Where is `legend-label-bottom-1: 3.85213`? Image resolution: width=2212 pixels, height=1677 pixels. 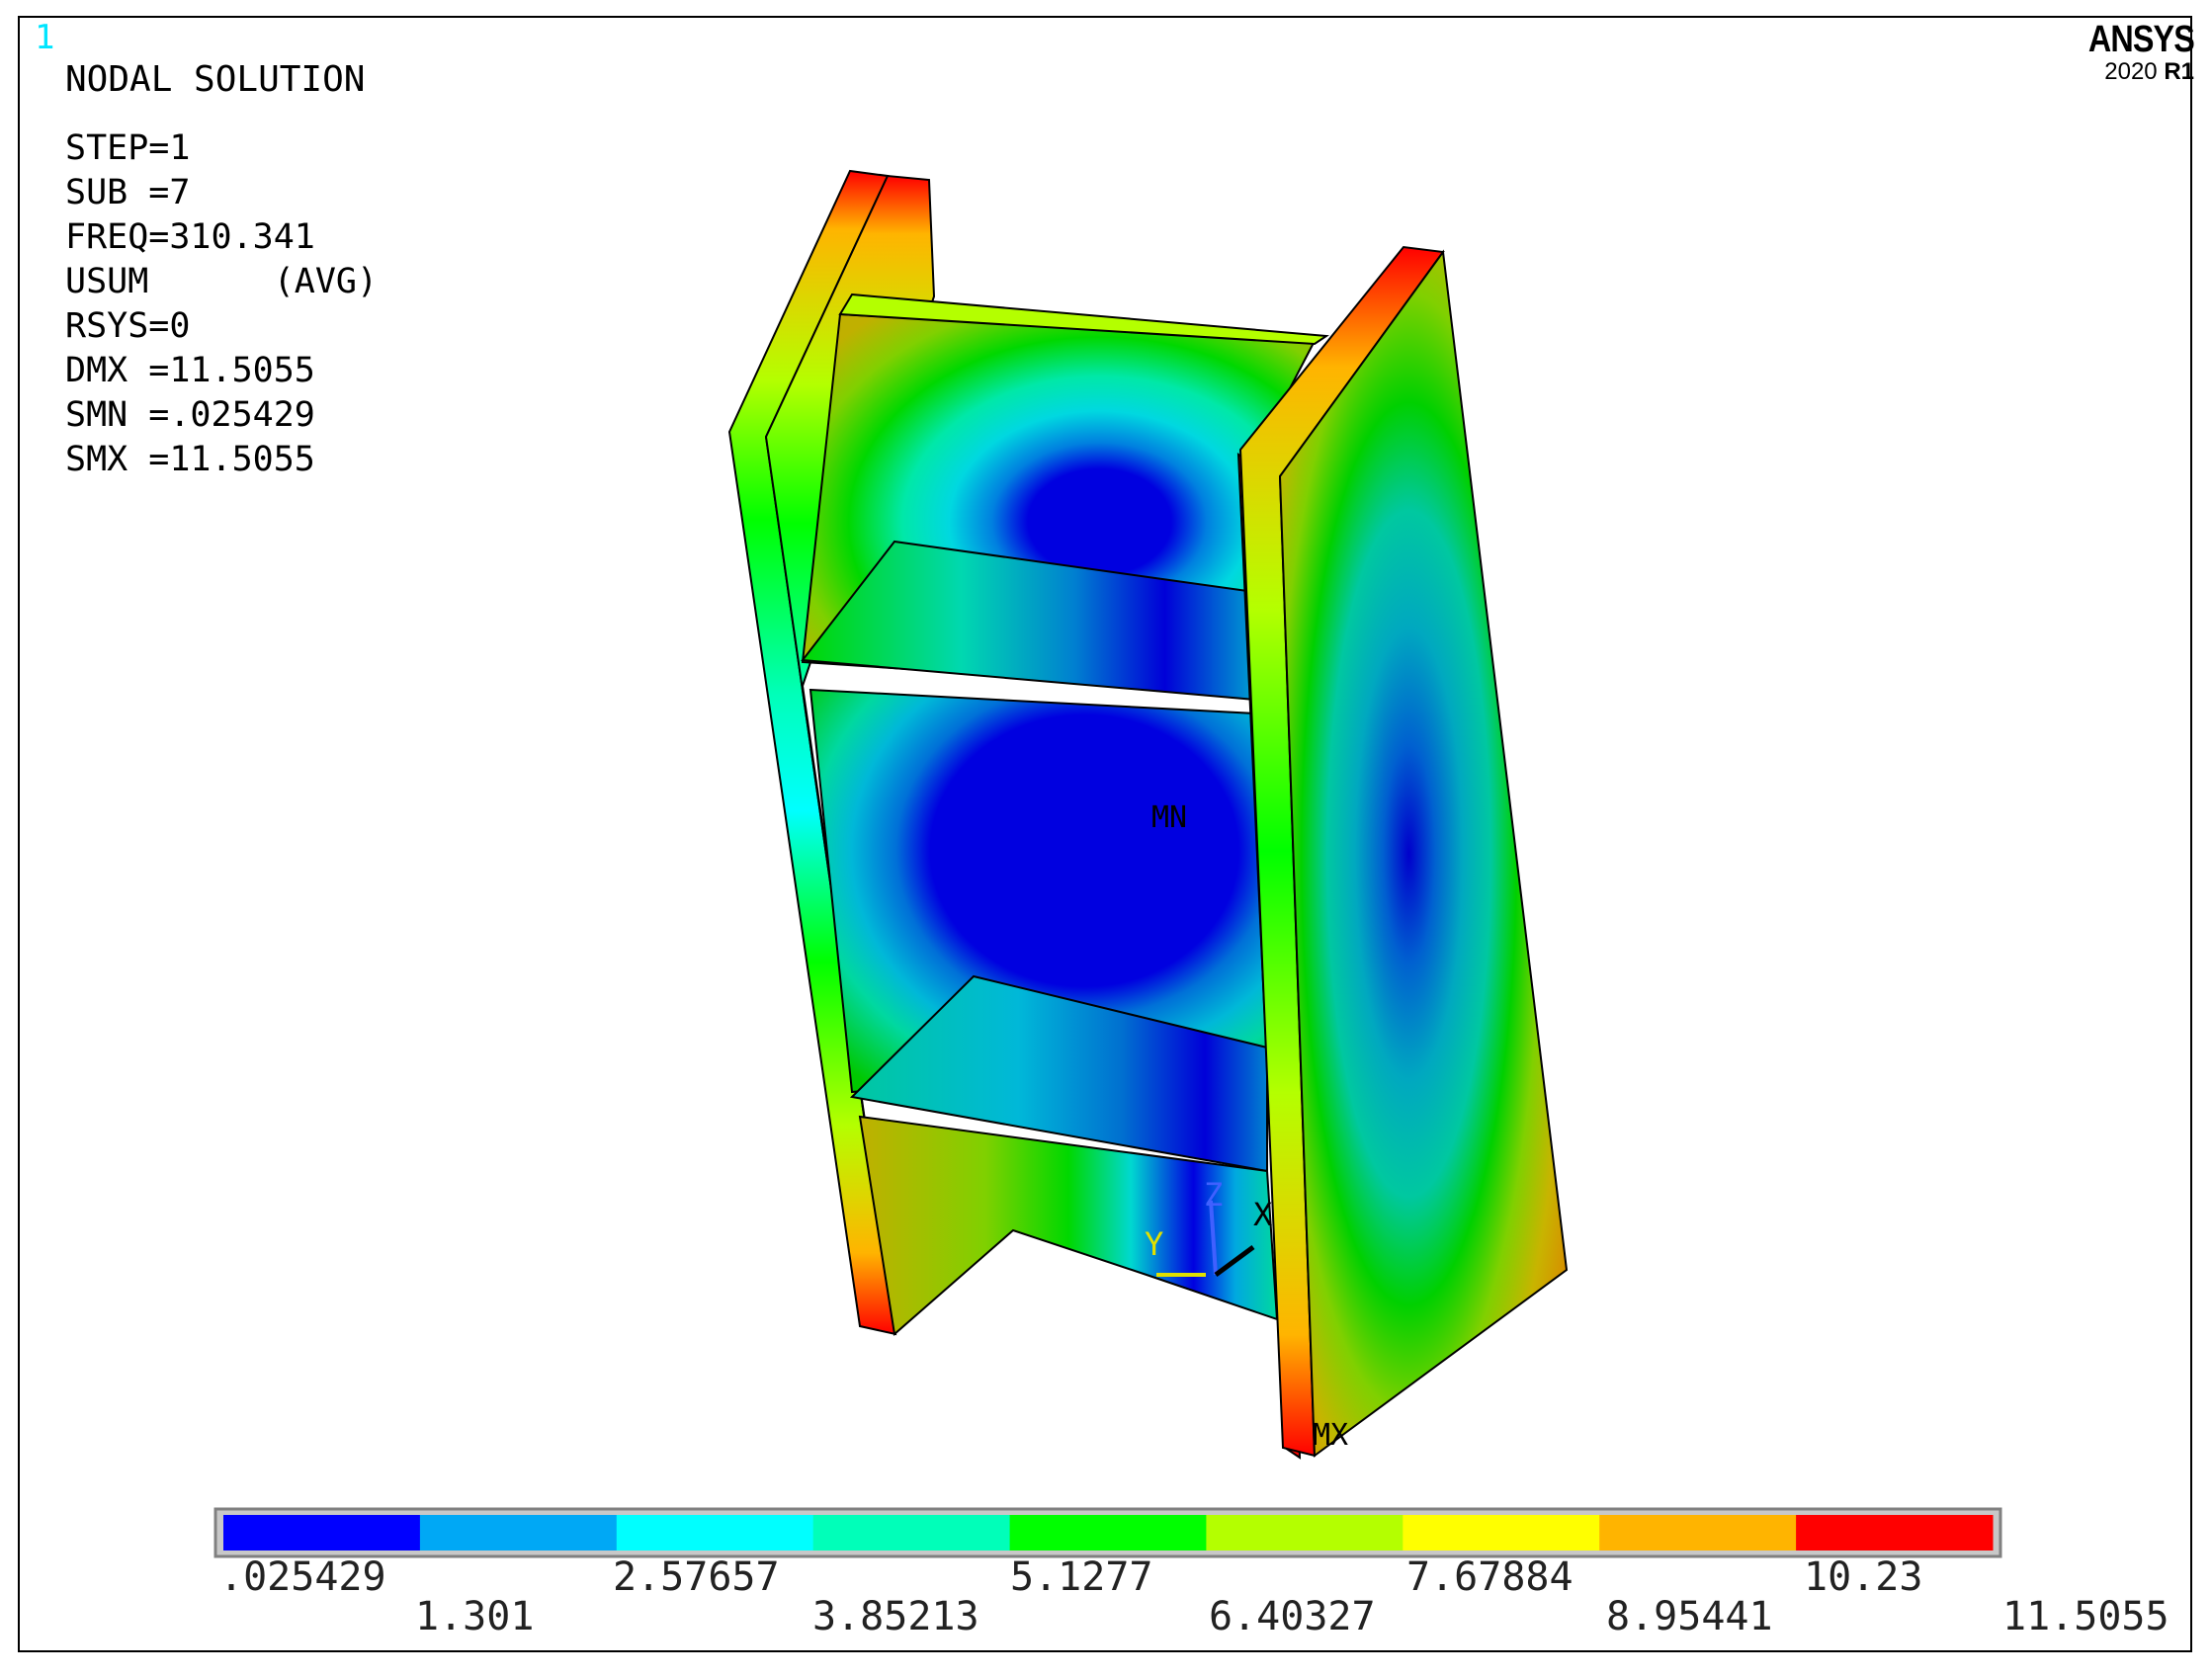 legend-label-bottom-1: 3.85213 is located at coordinates (895, 1616).